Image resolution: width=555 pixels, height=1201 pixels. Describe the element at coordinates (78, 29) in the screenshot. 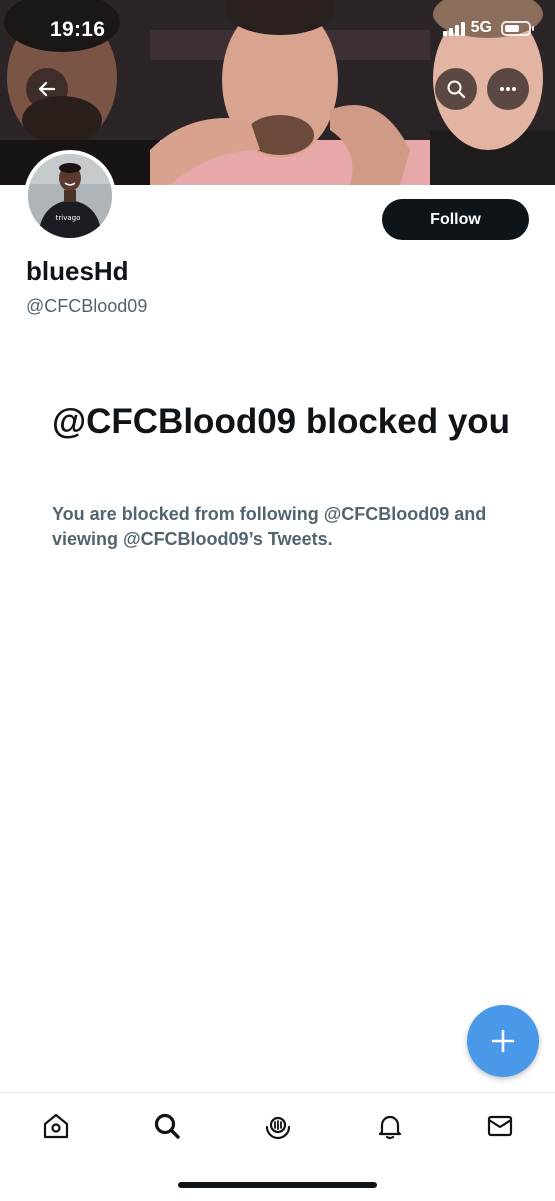

I see `status-time: 19:16` at that location.